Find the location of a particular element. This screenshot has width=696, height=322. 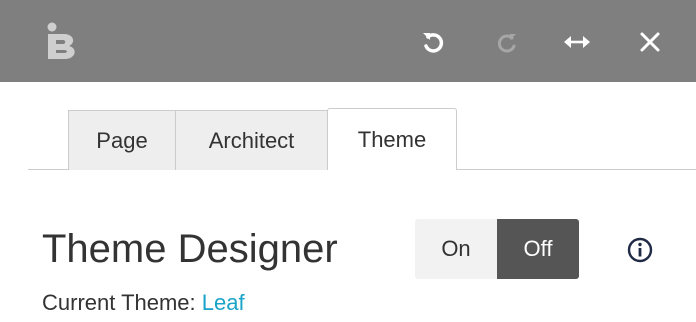

close-button is located at coordinates (650, 42).